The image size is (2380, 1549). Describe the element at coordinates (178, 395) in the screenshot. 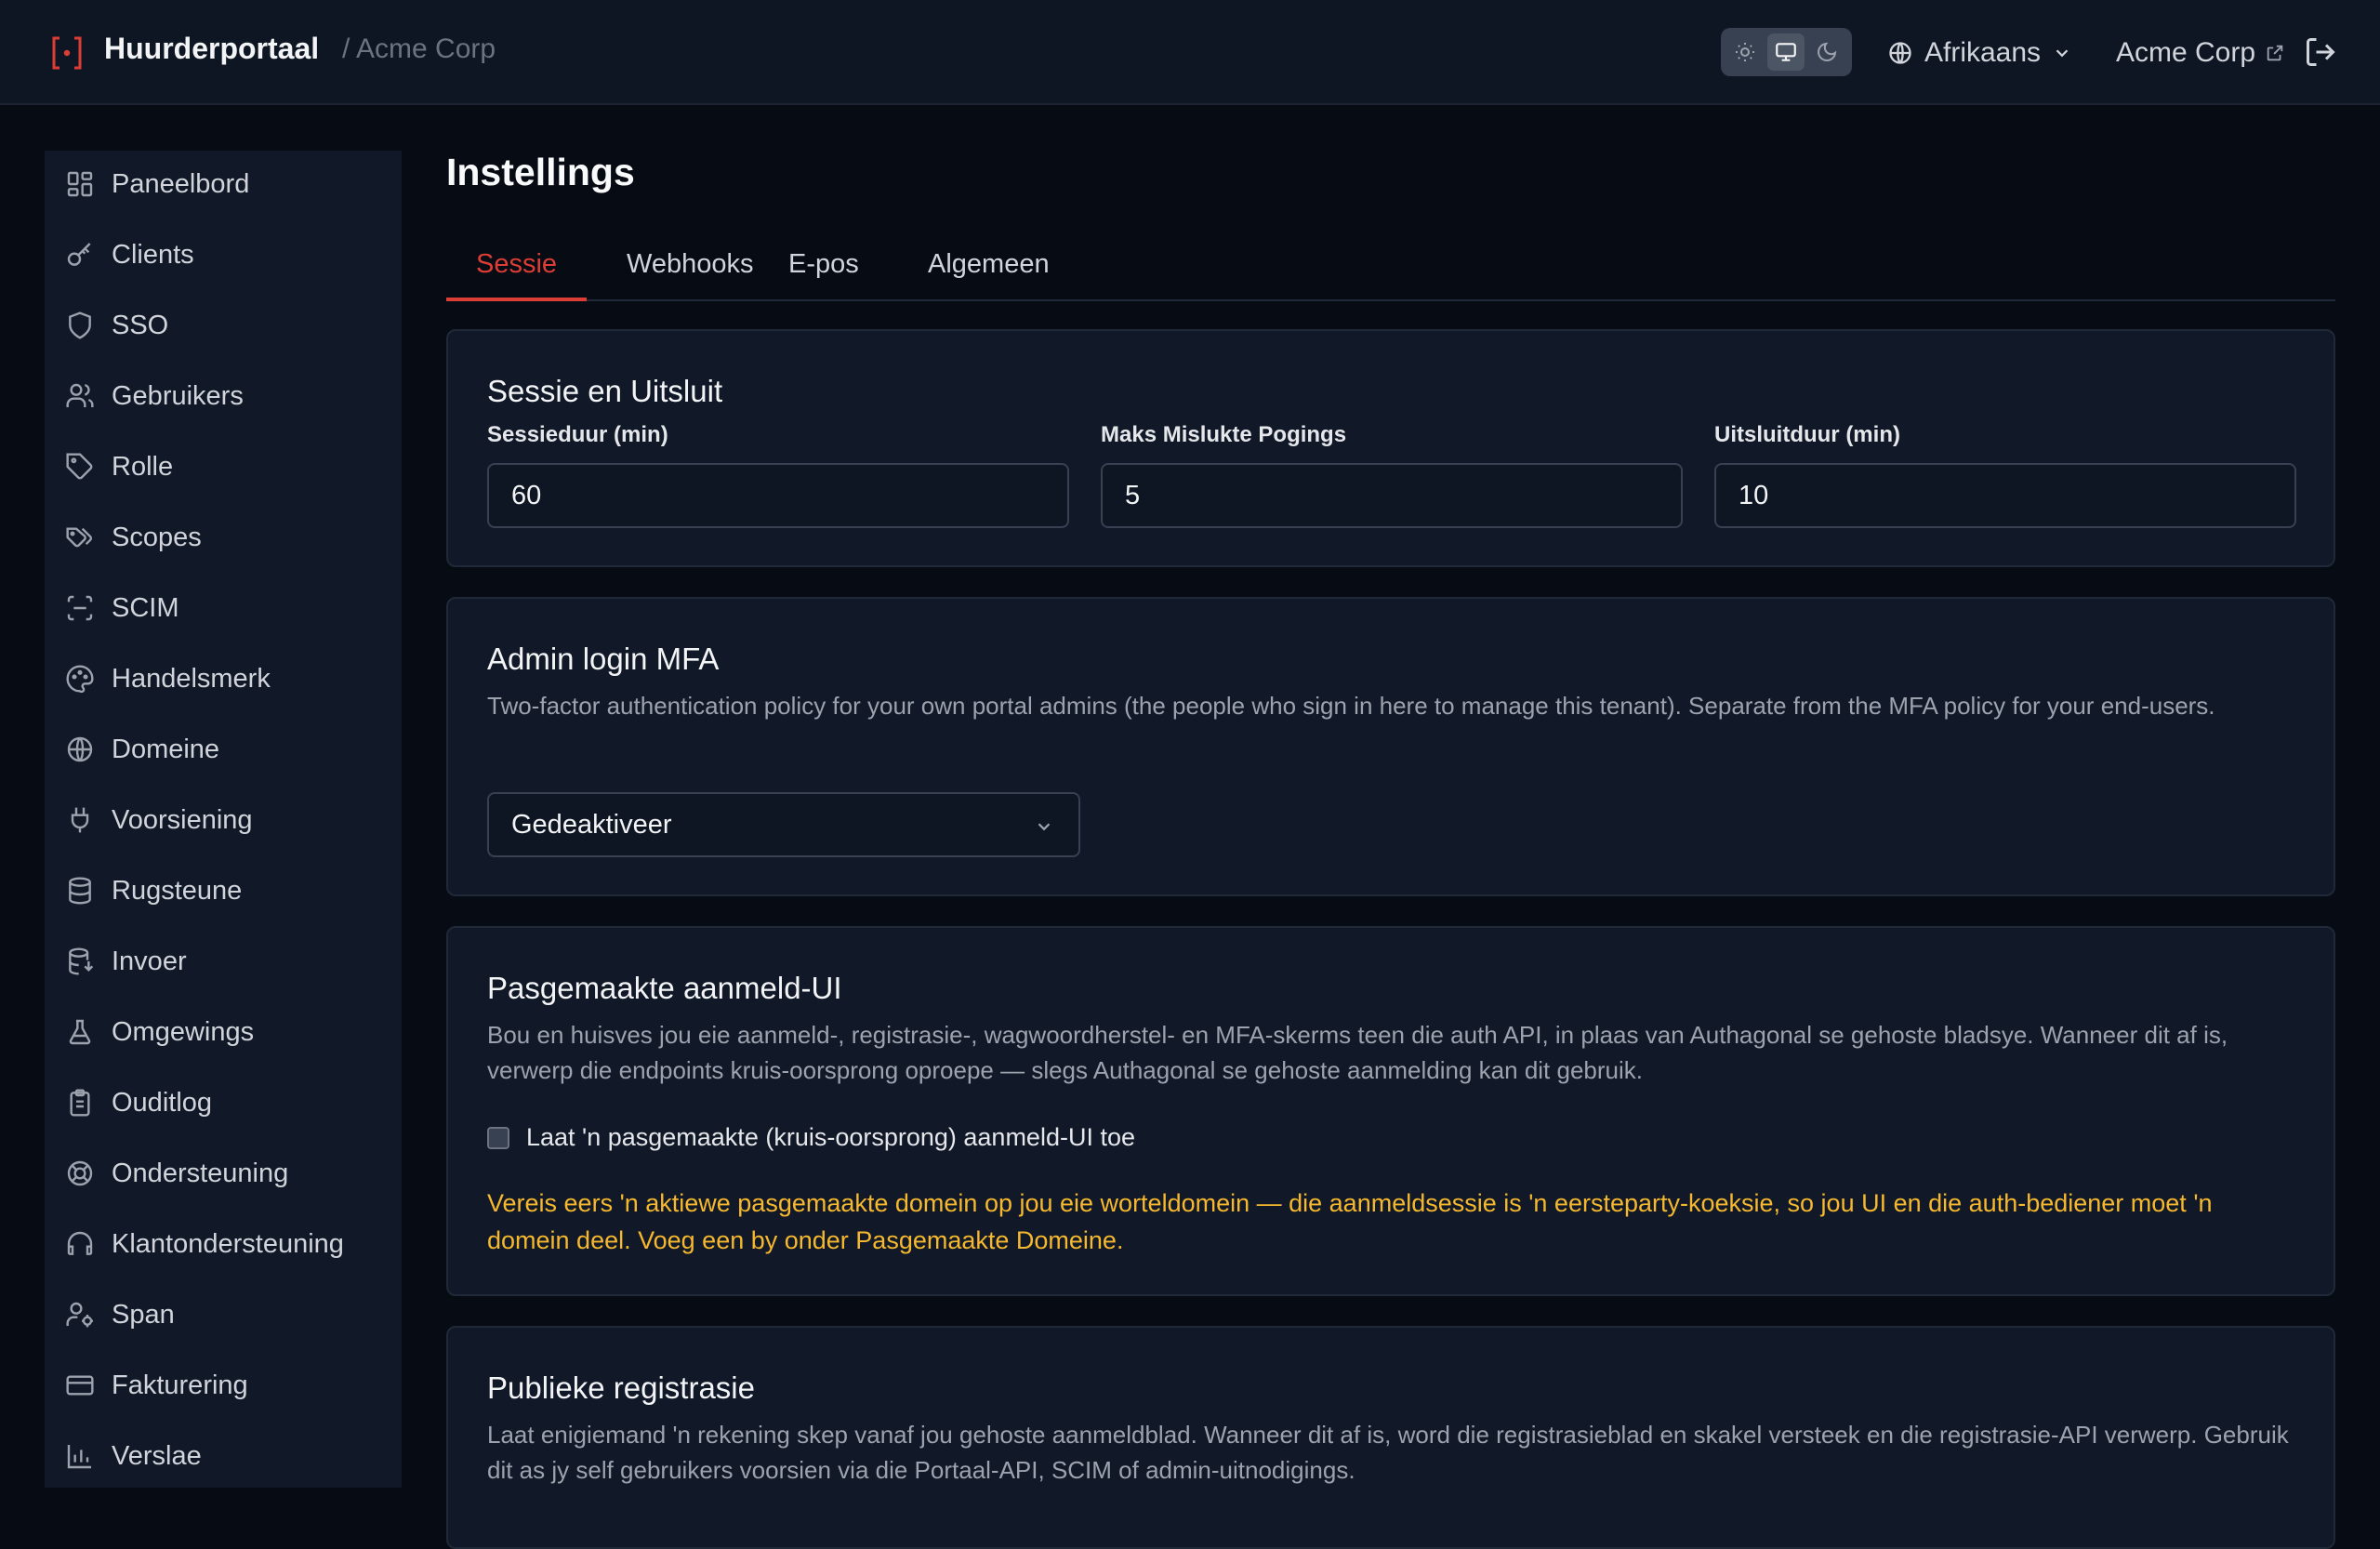

I see `sidebar-item-label: Gebruikers` at that location.